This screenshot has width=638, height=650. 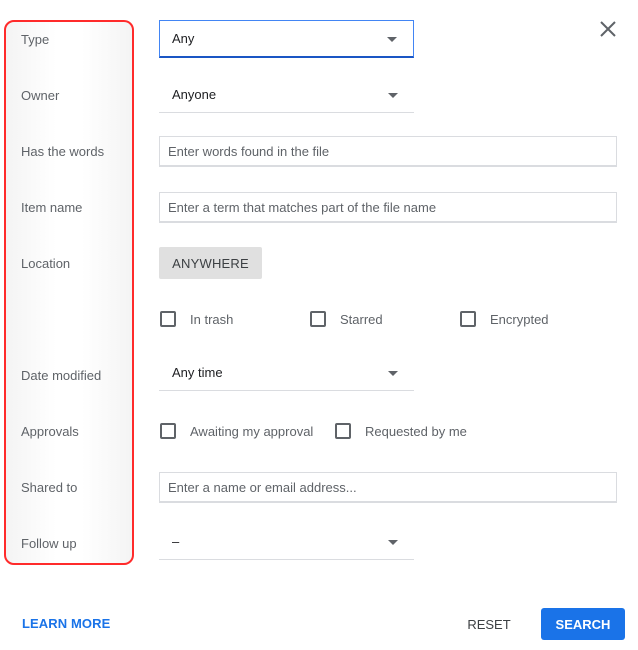 I want to click on close-icon, so click(x=608, y=29).